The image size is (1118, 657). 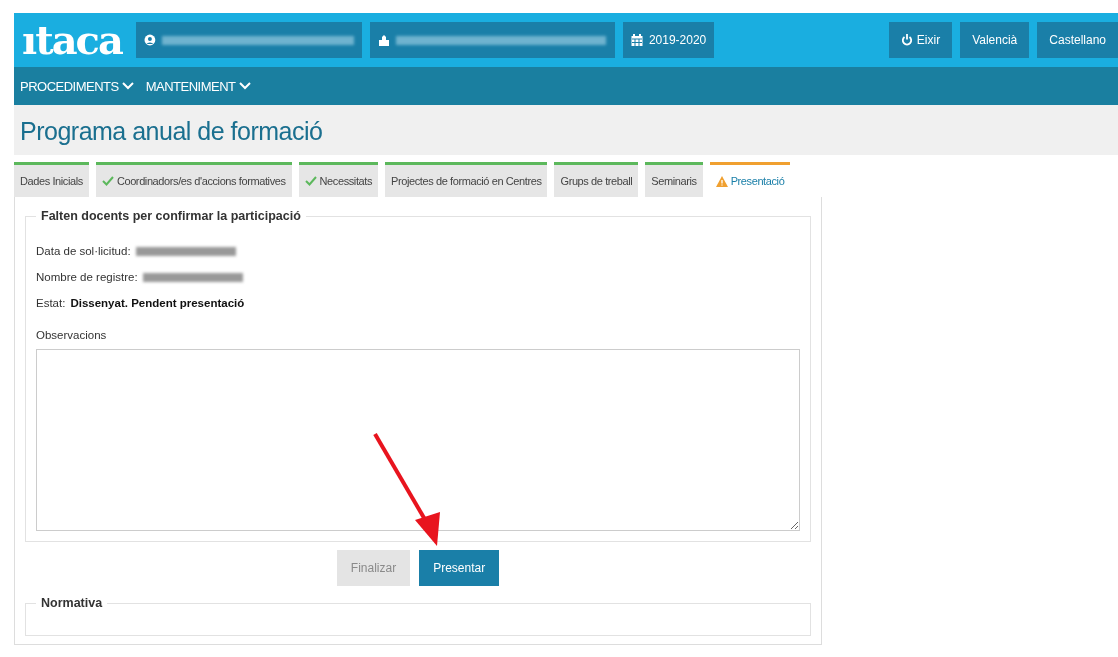 What do you see at coordinates (149, 40) in the screenshot?
I see `user-icon` at bounding box center [149, 40].